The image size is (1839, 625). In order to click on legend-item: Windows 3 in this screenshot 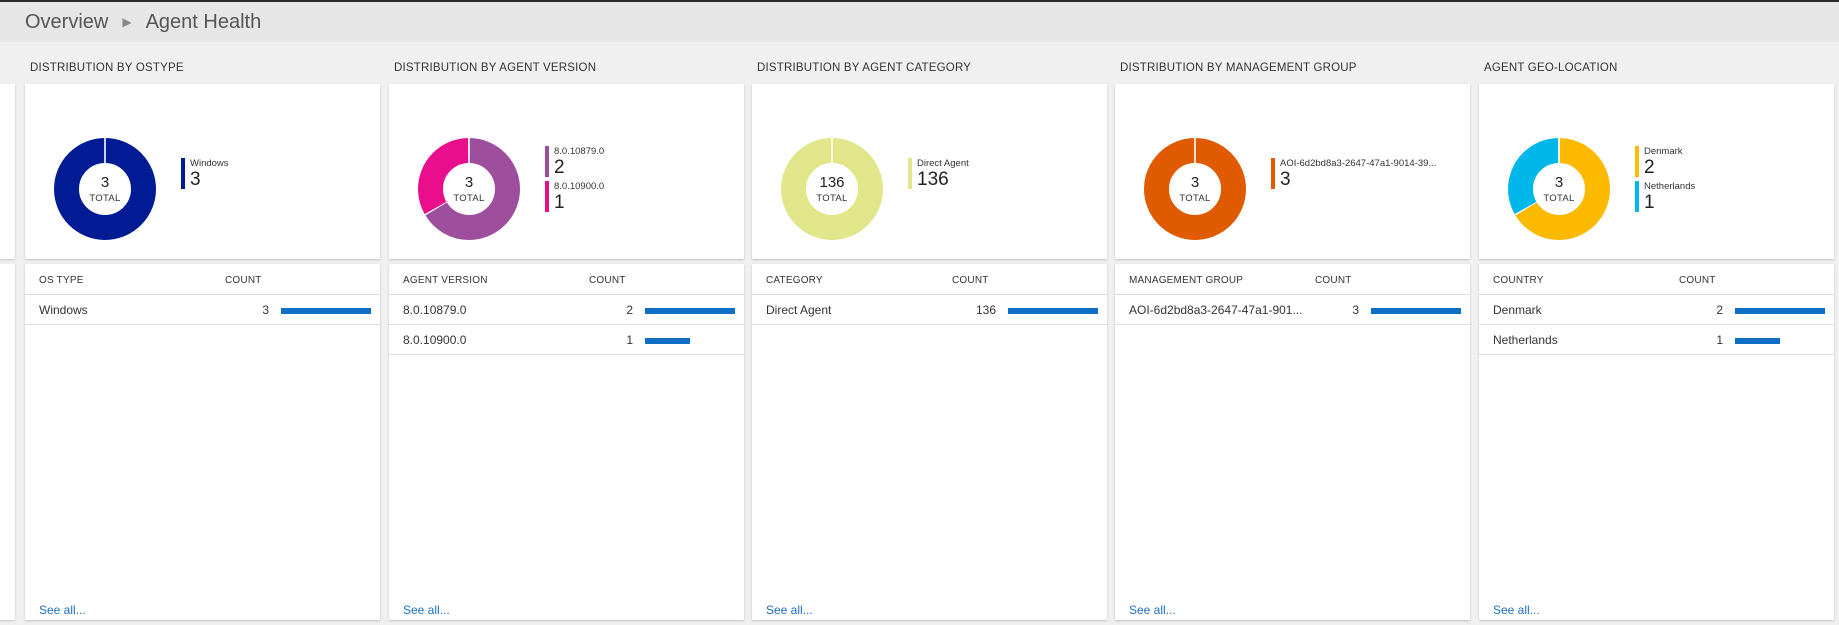, I will do `click(205, 174)`.